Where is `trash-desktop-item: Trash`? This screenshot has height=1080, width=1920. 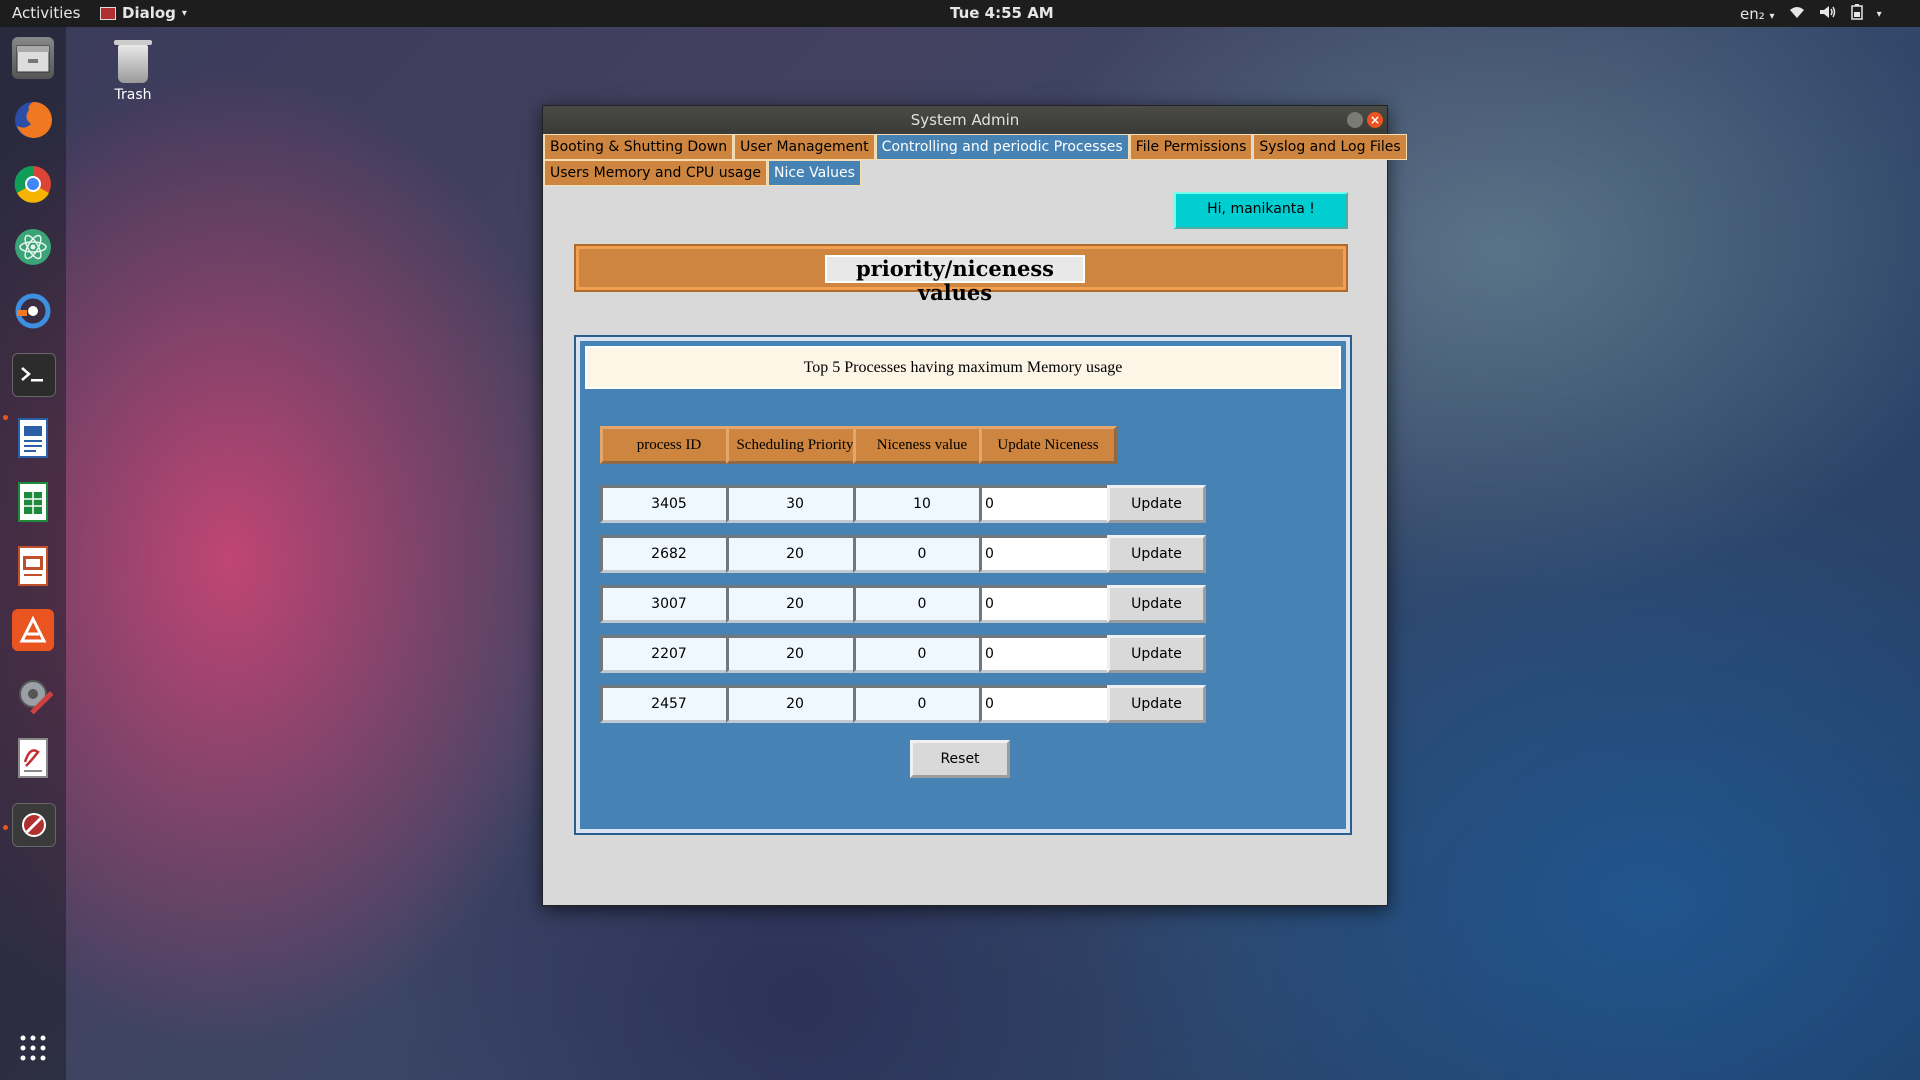 trash-desktop-item: Trash is located at coordinates (133, 71).